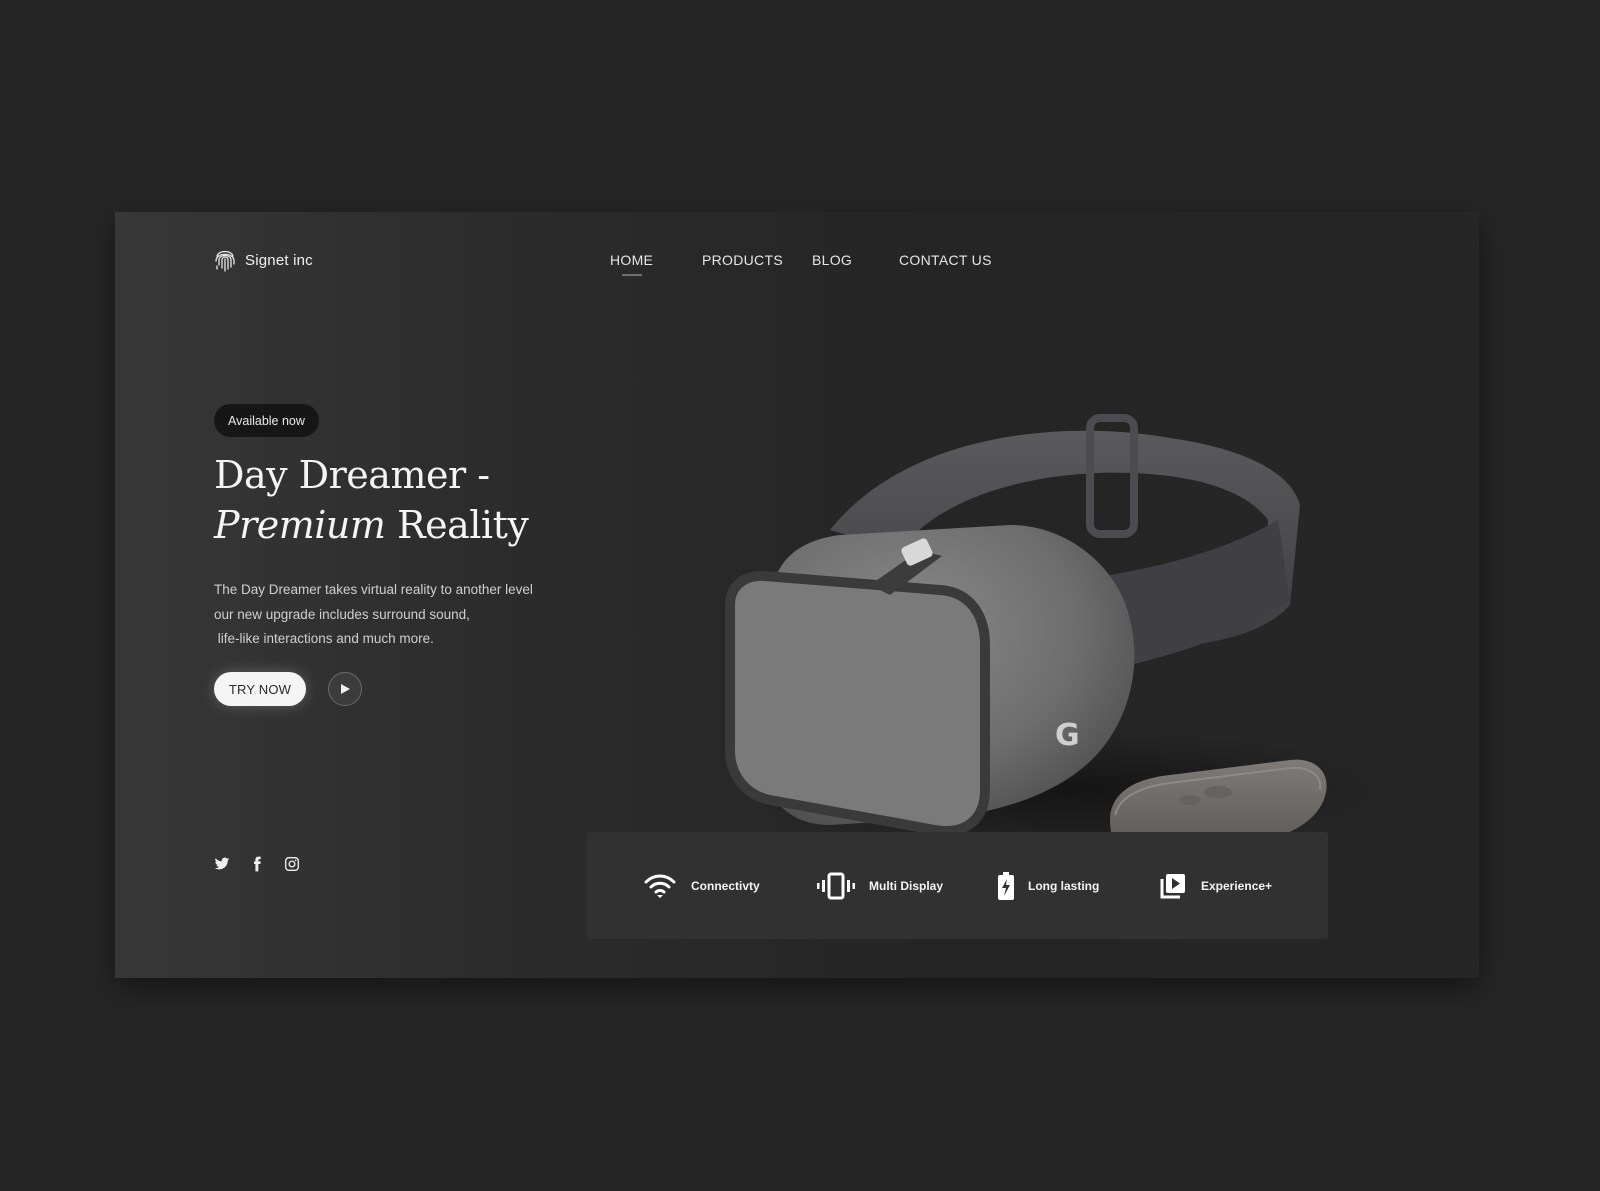 The height and width of the screenshot is (1191, 1600). I want to click on play-icon, so click(345, 689).